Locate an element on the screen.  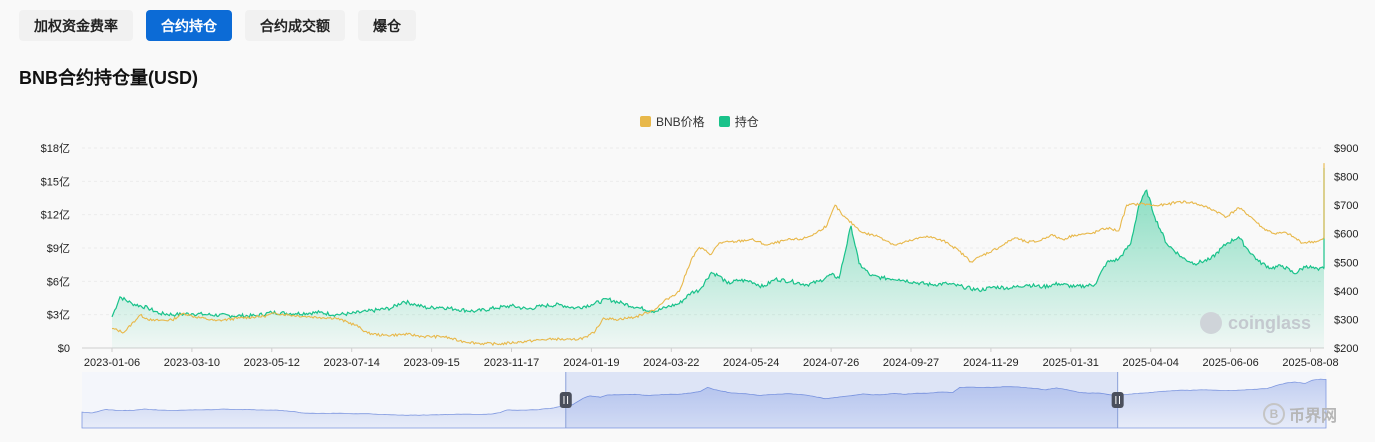
y-right-tick-label: $800 is located at coordinates (1346, 178).